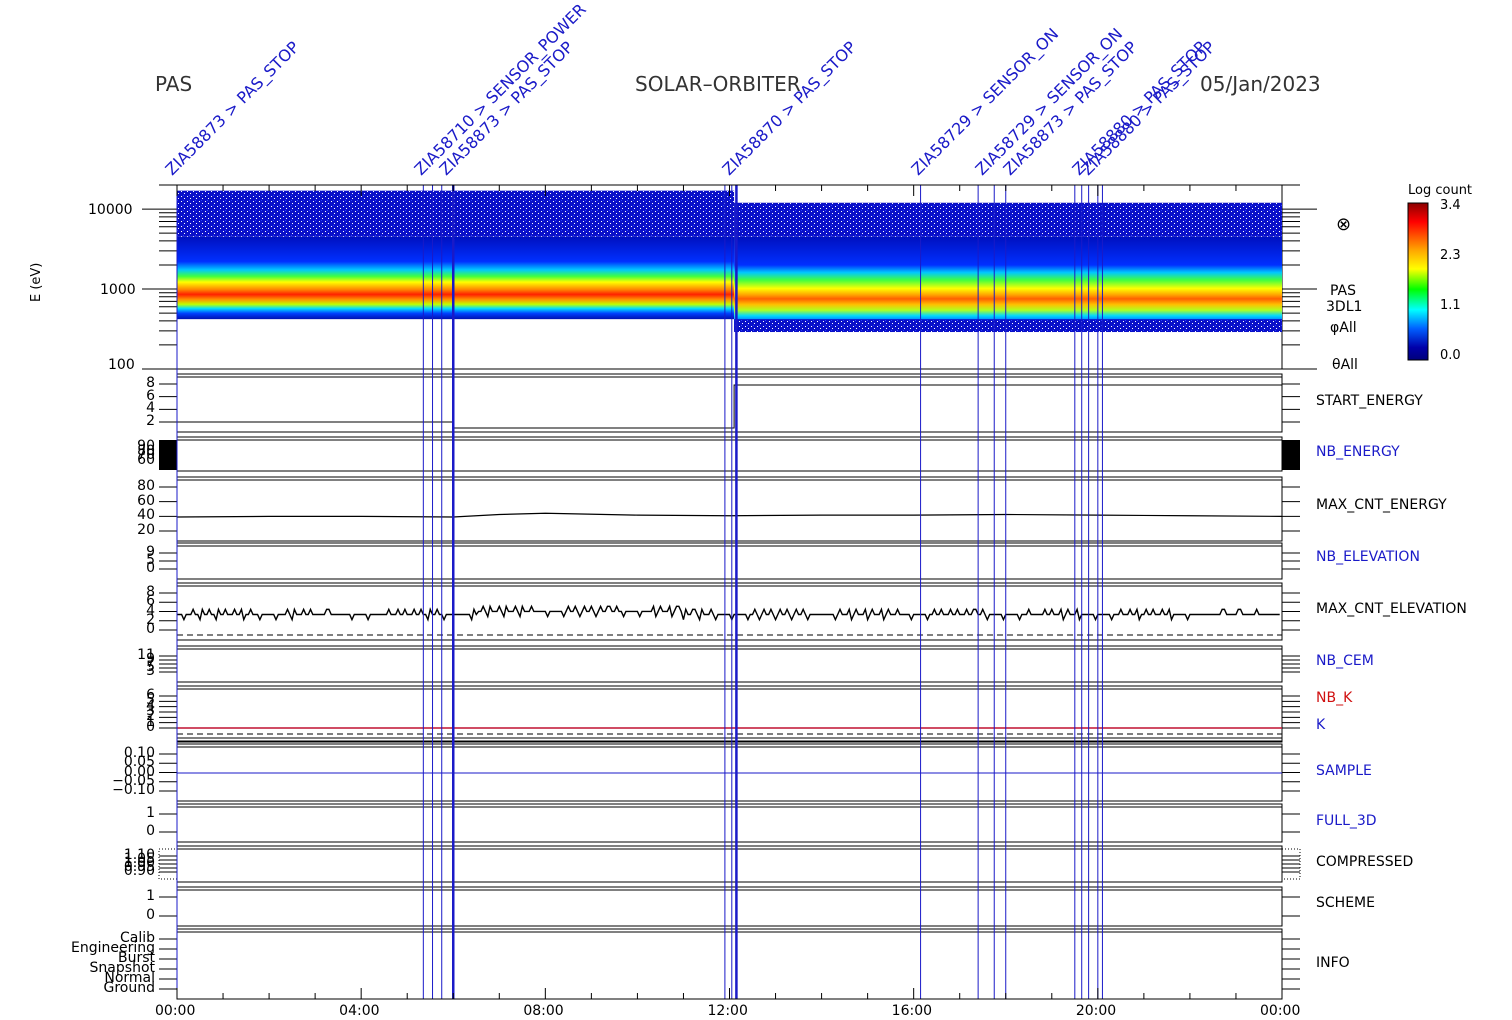  Describe the element at coordinates (543, 1011) in the screenshot. I see `time-tick-label: 08:00` at that location.